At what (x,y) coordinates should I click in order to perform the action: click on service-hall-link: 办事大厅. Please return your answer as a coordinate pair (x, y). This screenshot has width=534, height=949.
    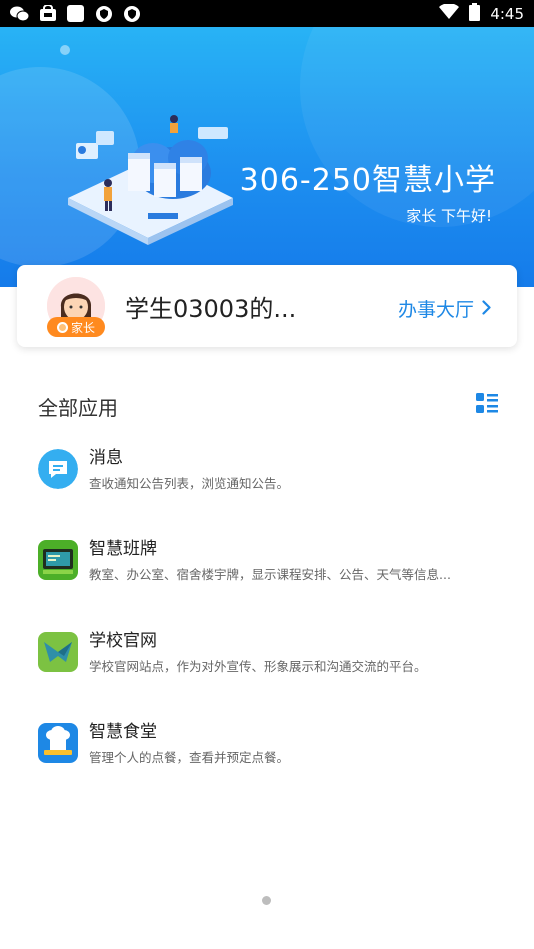
    Looking at the image, I should click on (444, 308).